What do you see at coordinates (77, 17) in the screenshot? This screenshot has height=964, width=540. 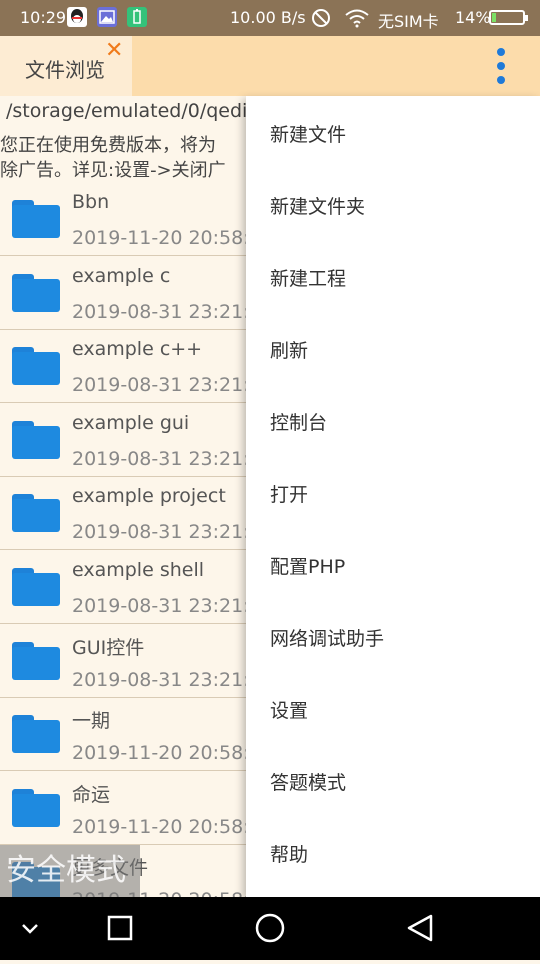 I see `qq-icon` at bounding box center [77, 17].